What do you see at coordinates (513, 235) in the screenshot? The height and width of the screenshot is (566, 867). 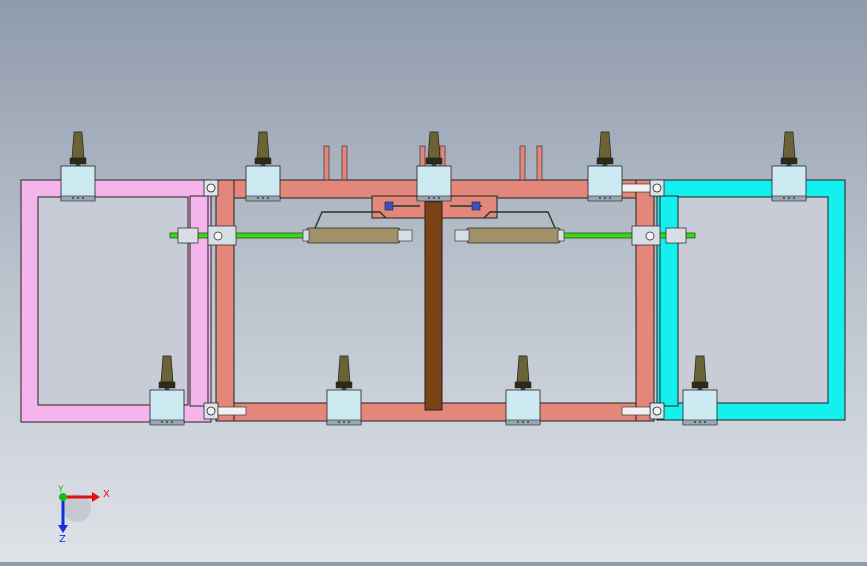 I see `pneumatic-cylinder-right` at bounding box center [513, 235].